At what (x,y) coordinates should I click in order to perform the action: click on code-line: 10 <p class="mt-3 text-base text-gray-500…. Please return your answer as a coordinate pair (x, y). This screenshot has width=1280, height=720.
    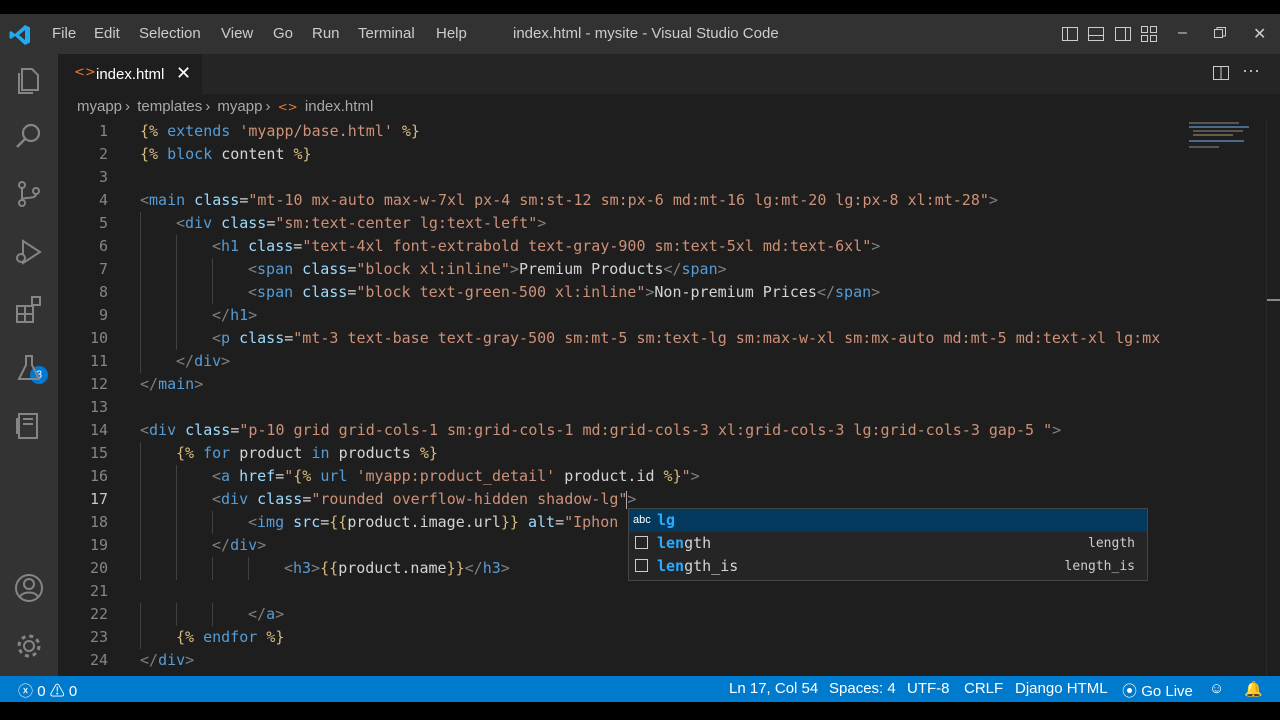
    Looking at the image, I should click on (620, 338).